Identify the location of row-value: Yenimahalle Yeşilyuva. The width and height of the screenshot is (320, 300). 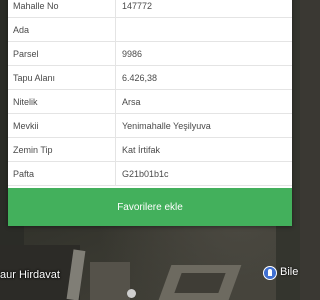
(166, 125).